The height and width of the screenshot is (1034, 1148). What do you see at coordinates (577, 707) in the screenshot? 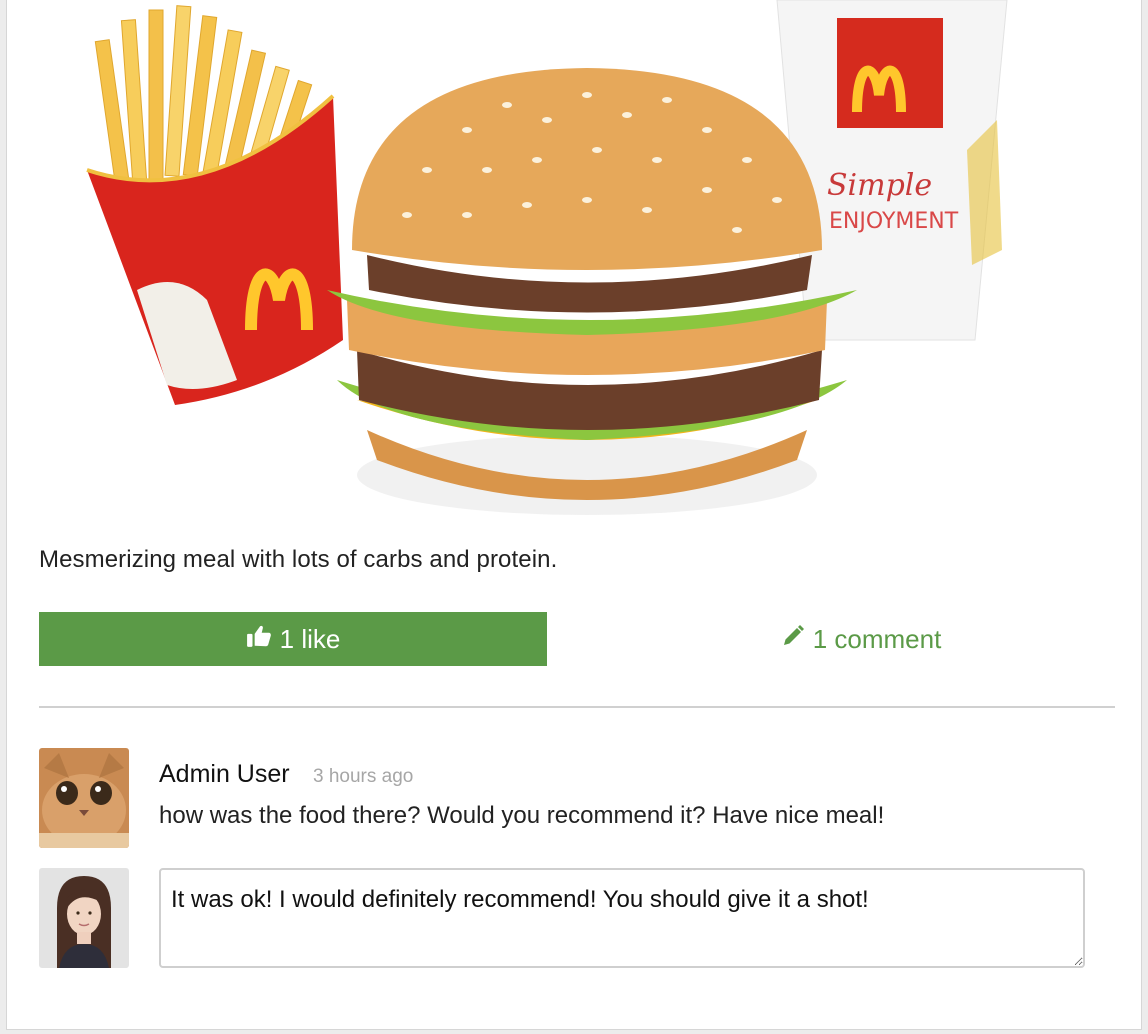
I see `divider` at bounding box center [577, 707].